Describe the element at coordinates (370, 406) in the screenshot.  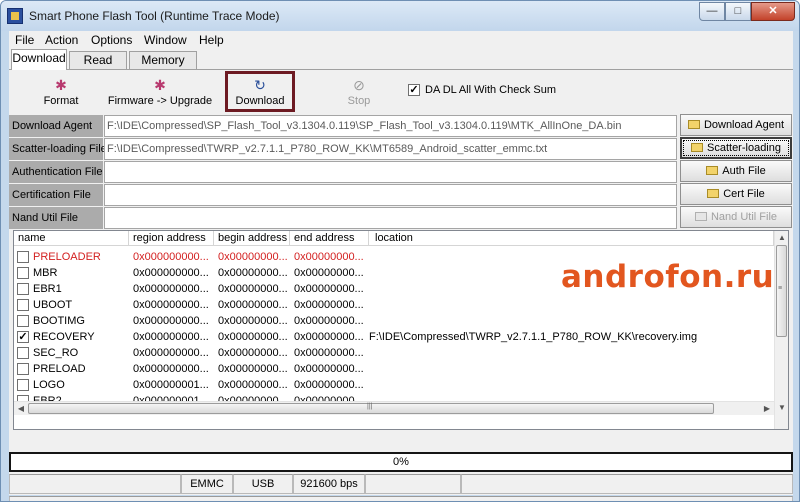
I see `scroll-grip-icon: |||` at that location.